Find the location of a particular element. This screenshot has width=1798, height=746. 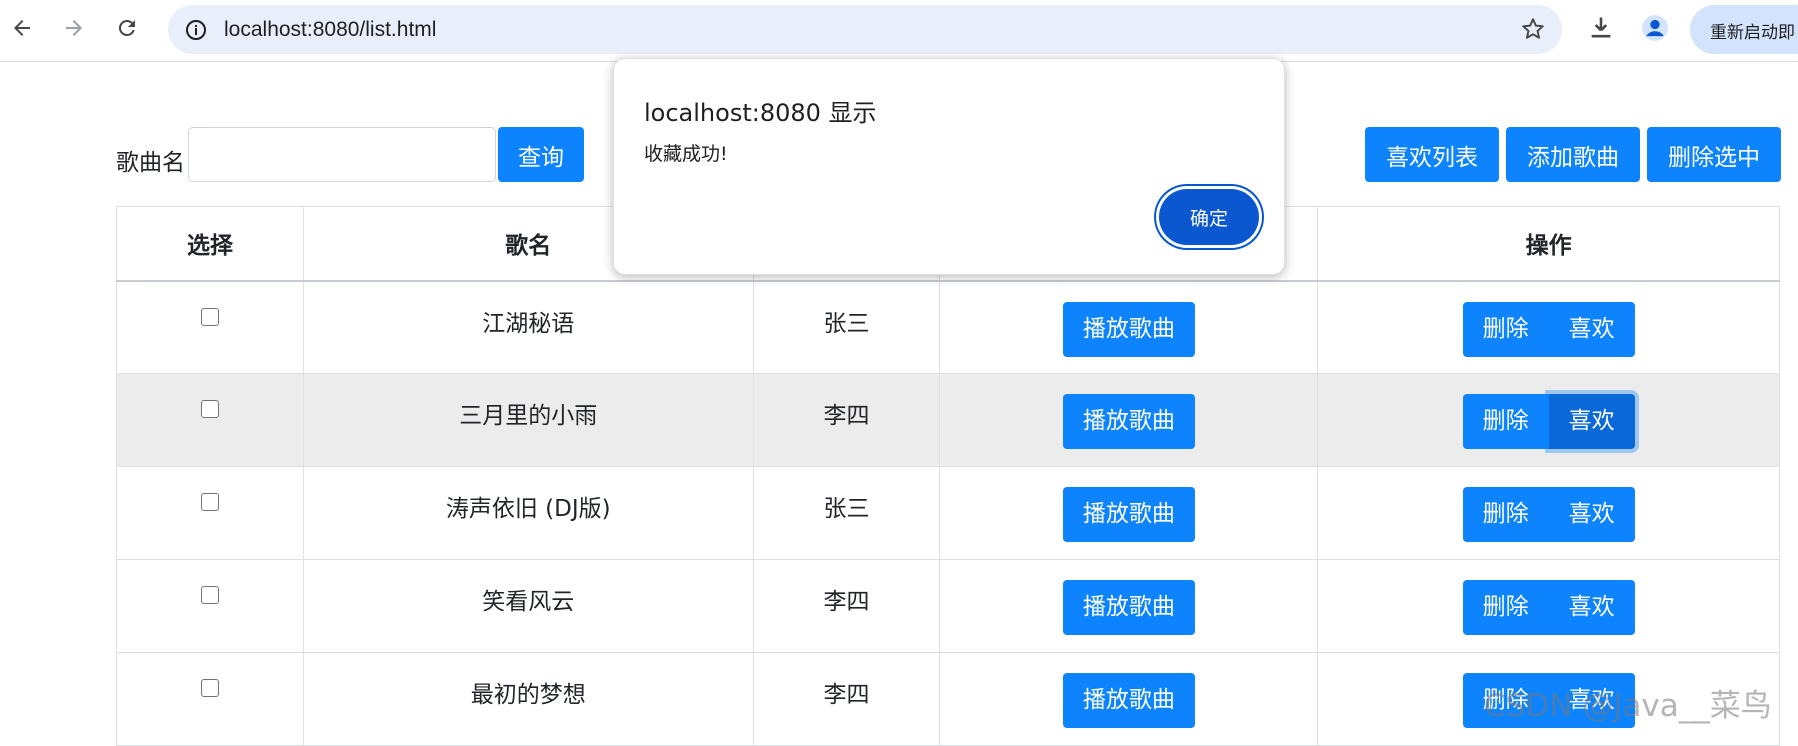

download-icon is located at coordinates (1601, 28).